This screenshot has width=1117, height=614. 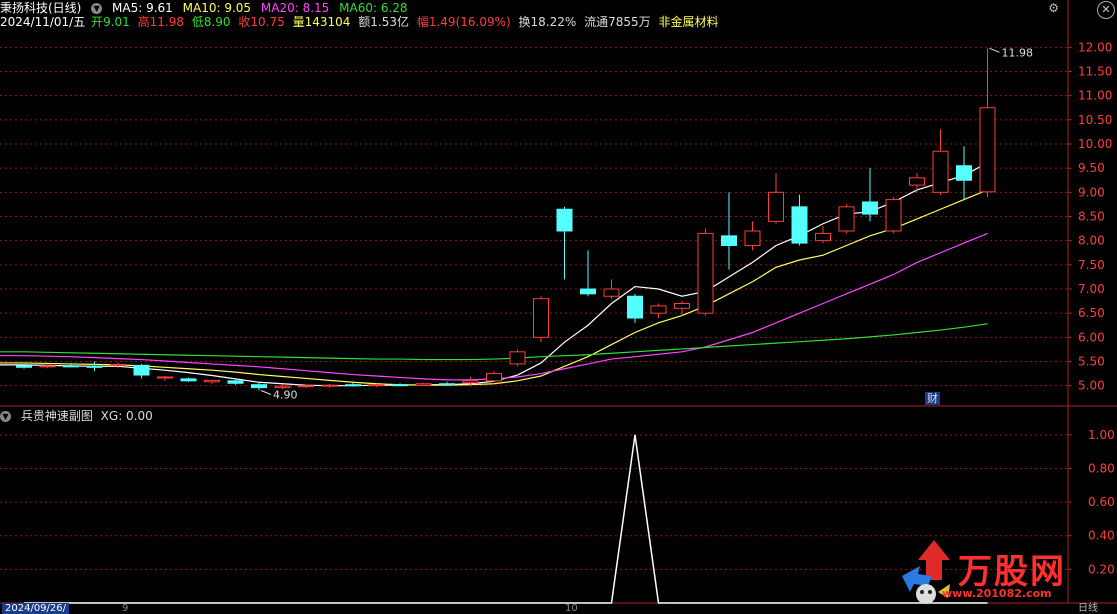 What do you see at coordinates (1091, 313) in the screenshot?
I see `price-tick-label: 6.50` at bounding box center [1091, 313].